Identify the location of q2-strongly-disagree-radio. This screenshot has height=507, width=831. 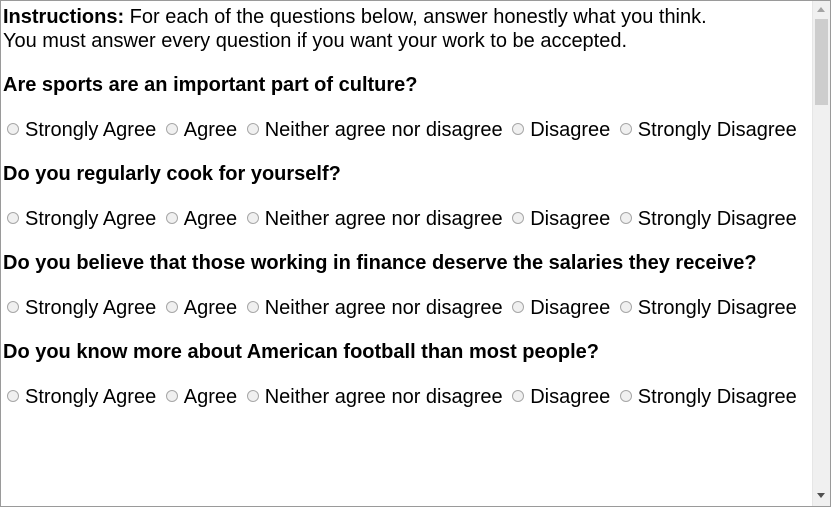
(625, 218).